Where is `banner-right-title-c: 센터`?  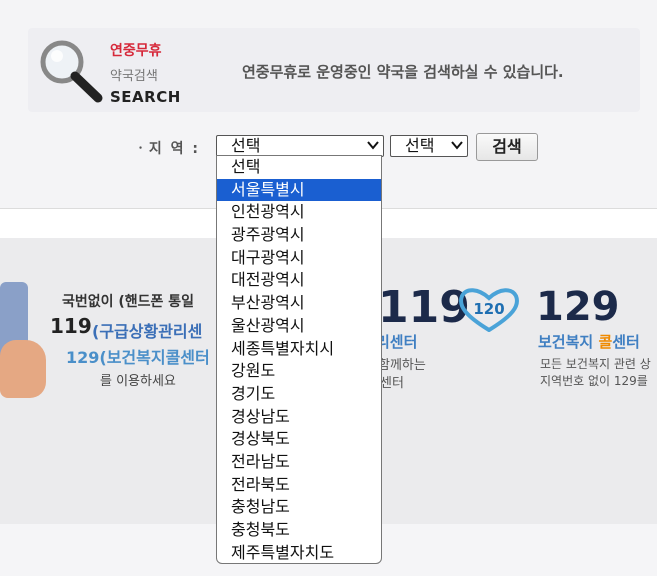 banner-right-title-c: 센터 is located at coordinates (626, 342).